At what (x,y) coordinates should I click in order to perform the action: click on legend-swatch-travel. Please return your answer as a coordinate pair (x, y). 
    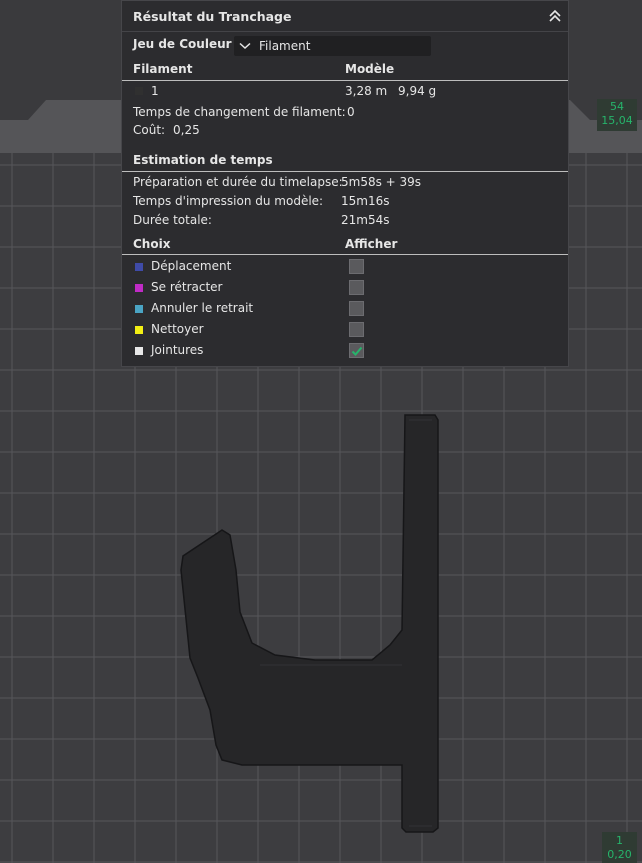
    Looking at the image, I should click on (139, 267).